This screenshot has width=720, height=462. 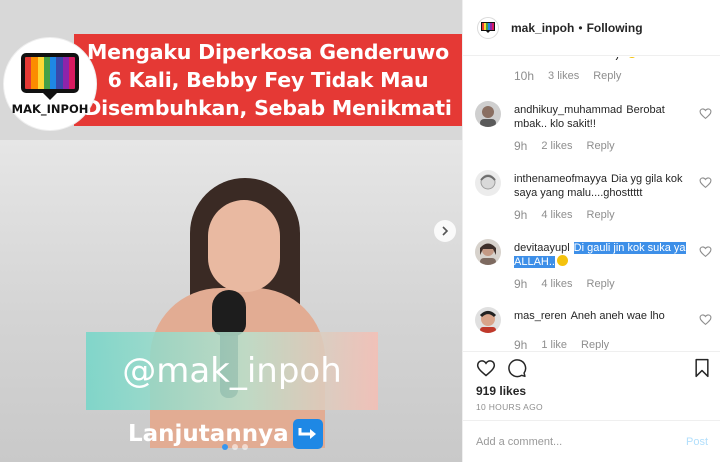 What do you see at coordinates (617, 58) in the screenshot?
I see `comma-glyph` at bounding box center [617, 58].